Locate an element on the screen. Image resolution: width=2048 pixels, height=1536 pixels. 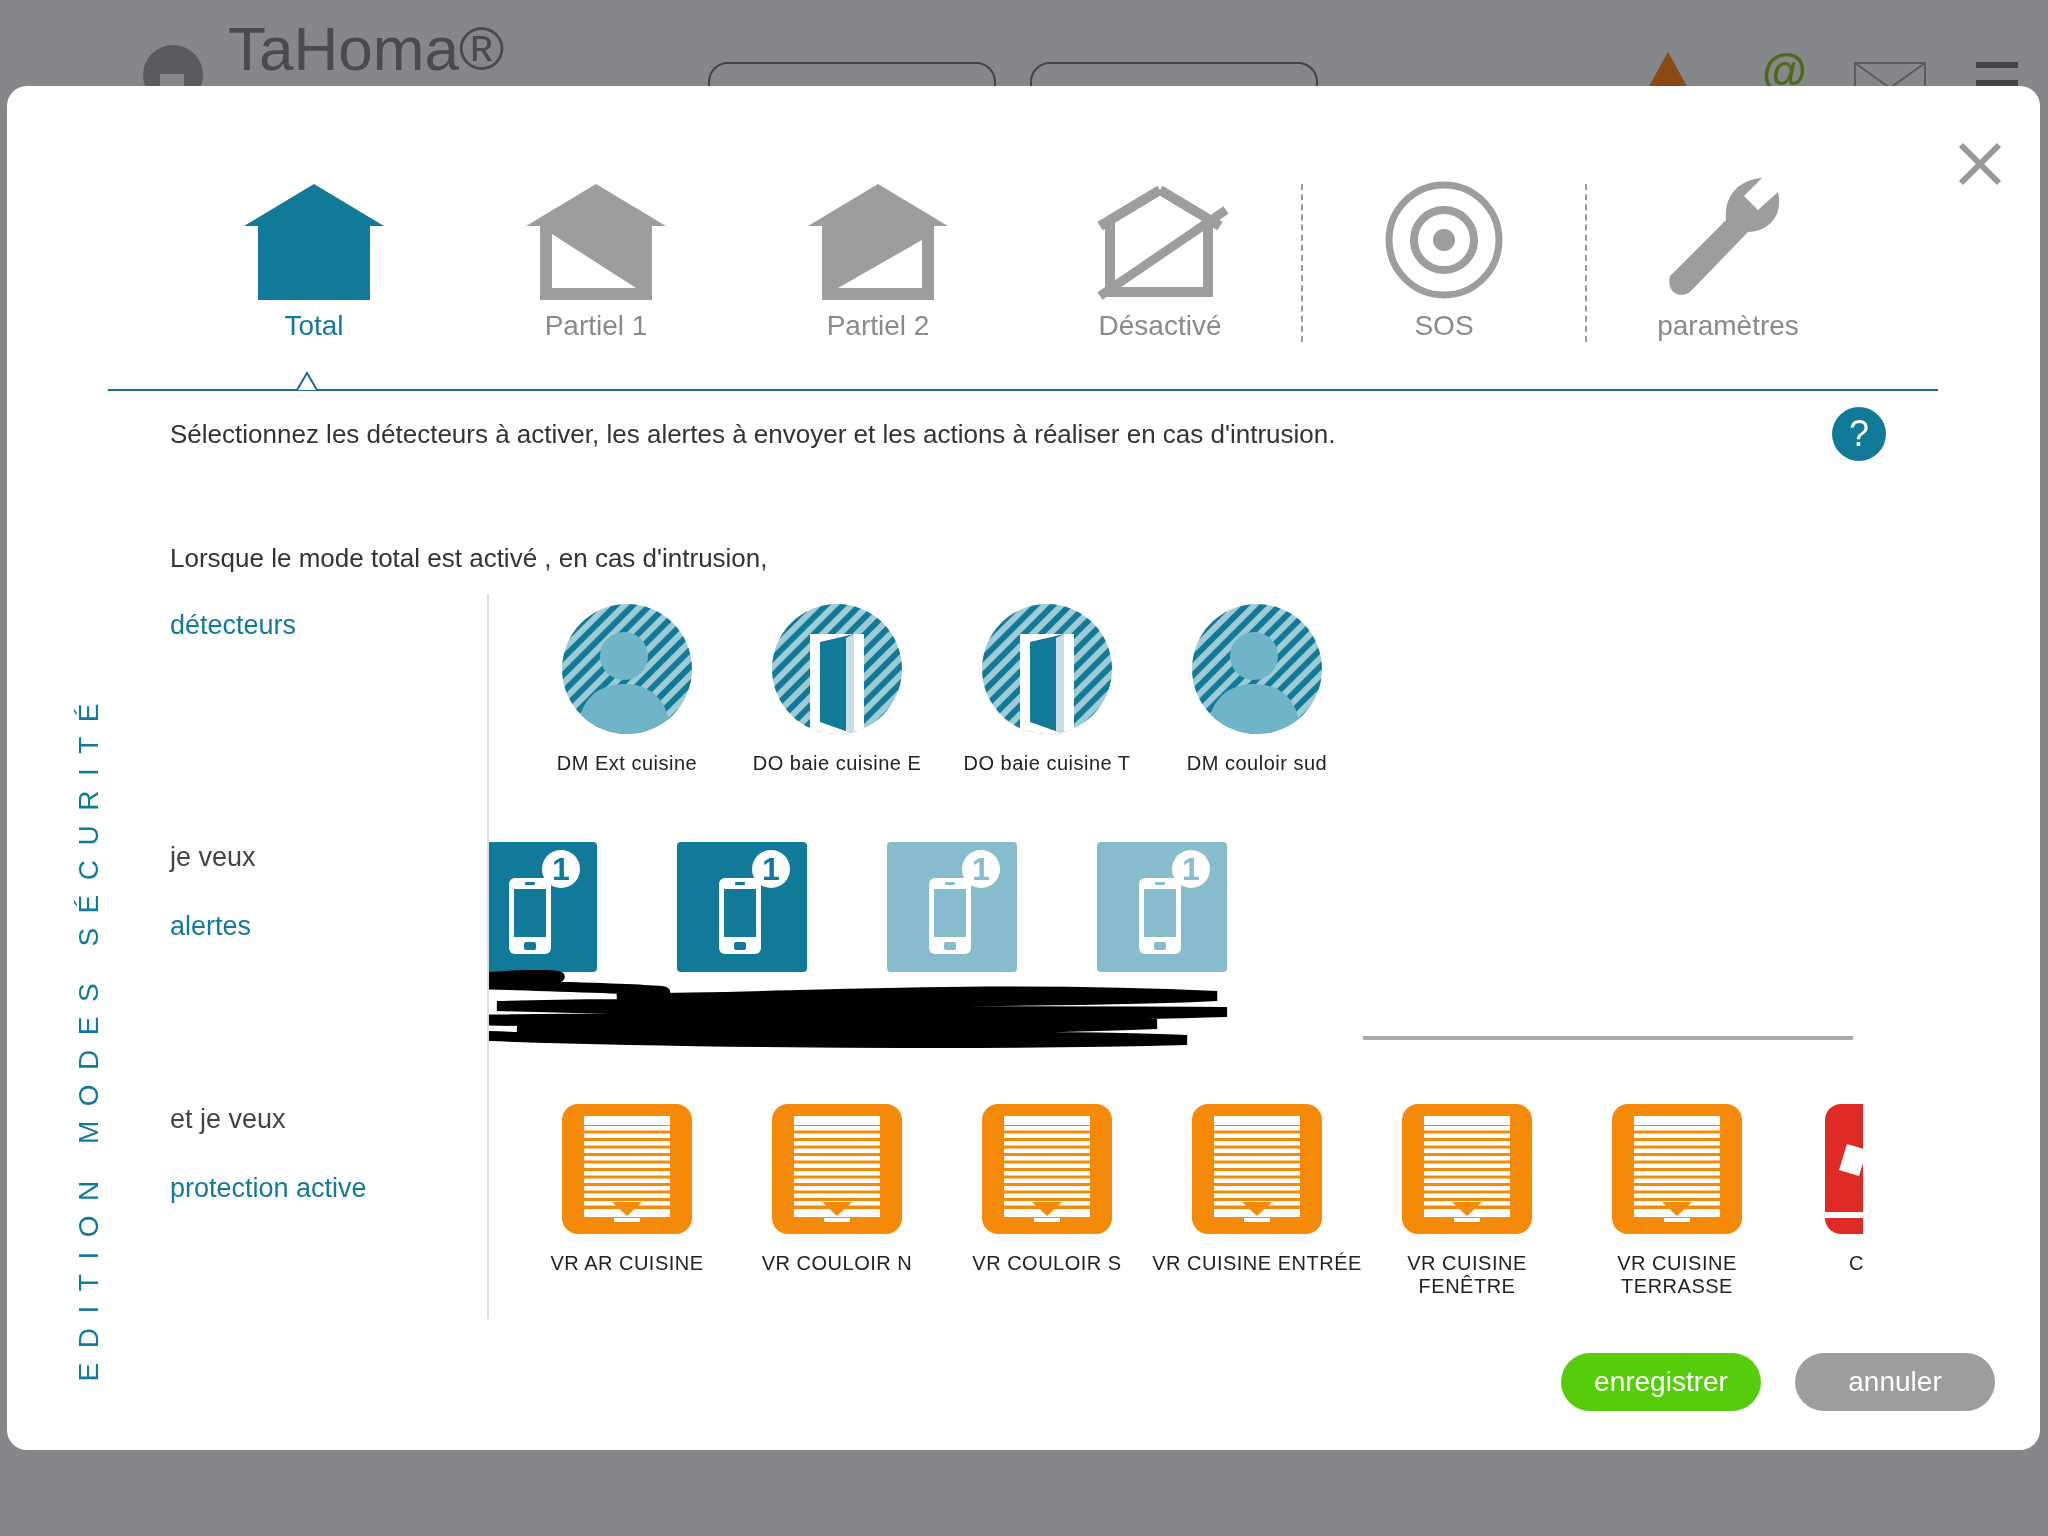
close-icon is located at coordinates (1980, 164).